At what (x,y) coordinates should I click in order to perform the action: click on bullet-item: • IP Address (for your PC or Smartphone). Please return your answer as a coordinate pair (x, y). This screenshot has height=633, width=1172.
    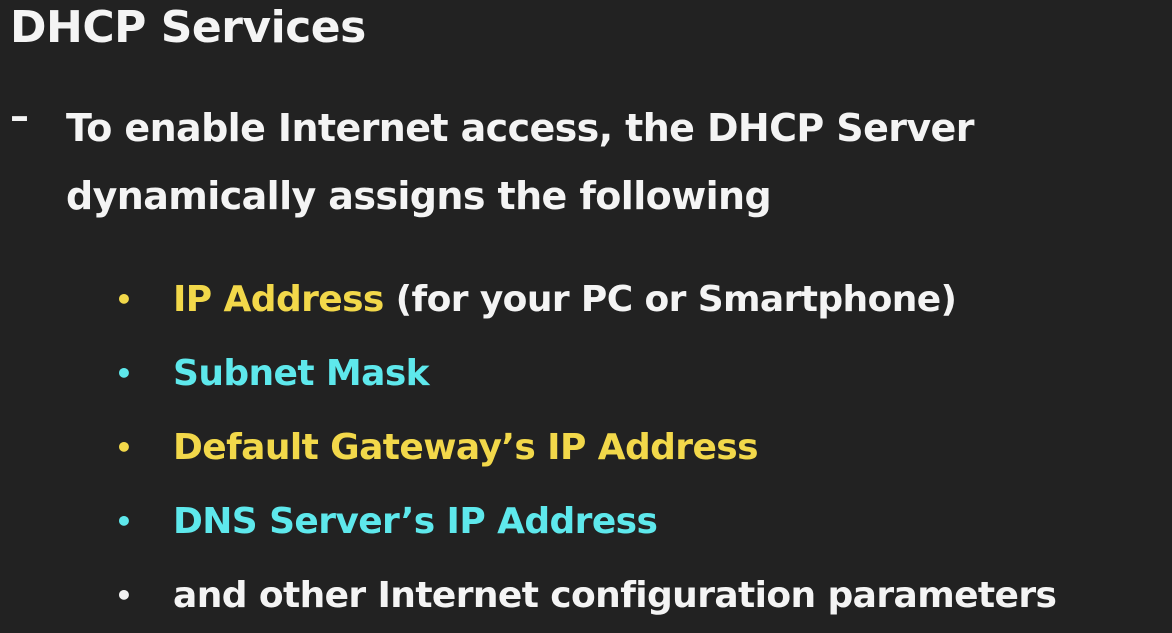
    Looking at the image, I should click on (585, 299).